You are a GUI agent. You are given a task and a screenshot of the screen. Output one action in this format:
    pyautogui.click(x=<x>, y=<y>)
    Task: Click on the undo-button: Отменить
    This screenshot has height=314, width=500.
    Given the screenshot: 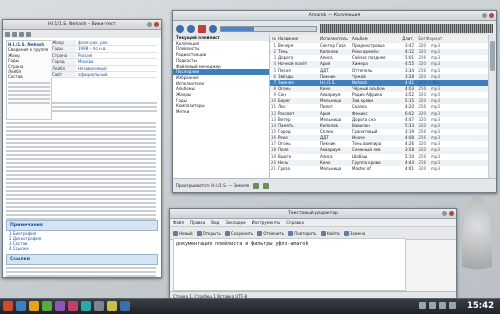 What is the action you would take?
    pyautogui.click(x=271, y=233)
    